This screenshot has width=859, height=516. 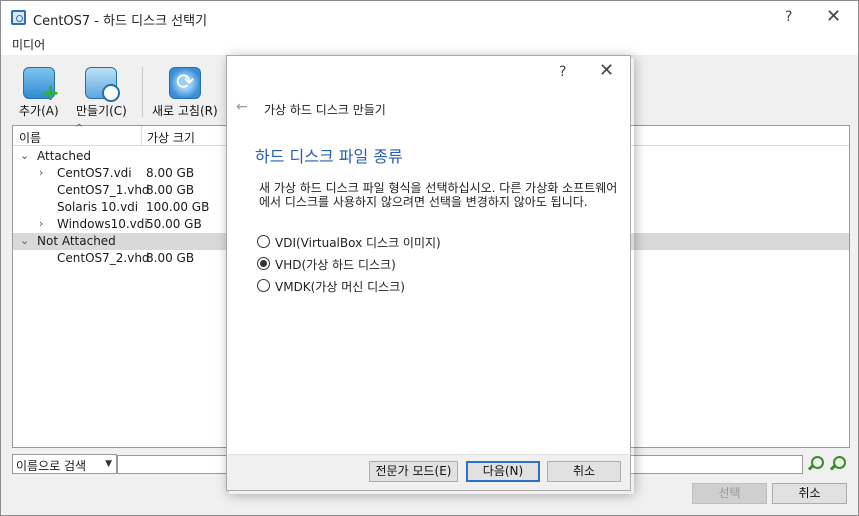 What do you see at coordinates (101, 111) in the screenshot?
I see `create-button-label: 만들기(C)` at bounding box center [101, 111].